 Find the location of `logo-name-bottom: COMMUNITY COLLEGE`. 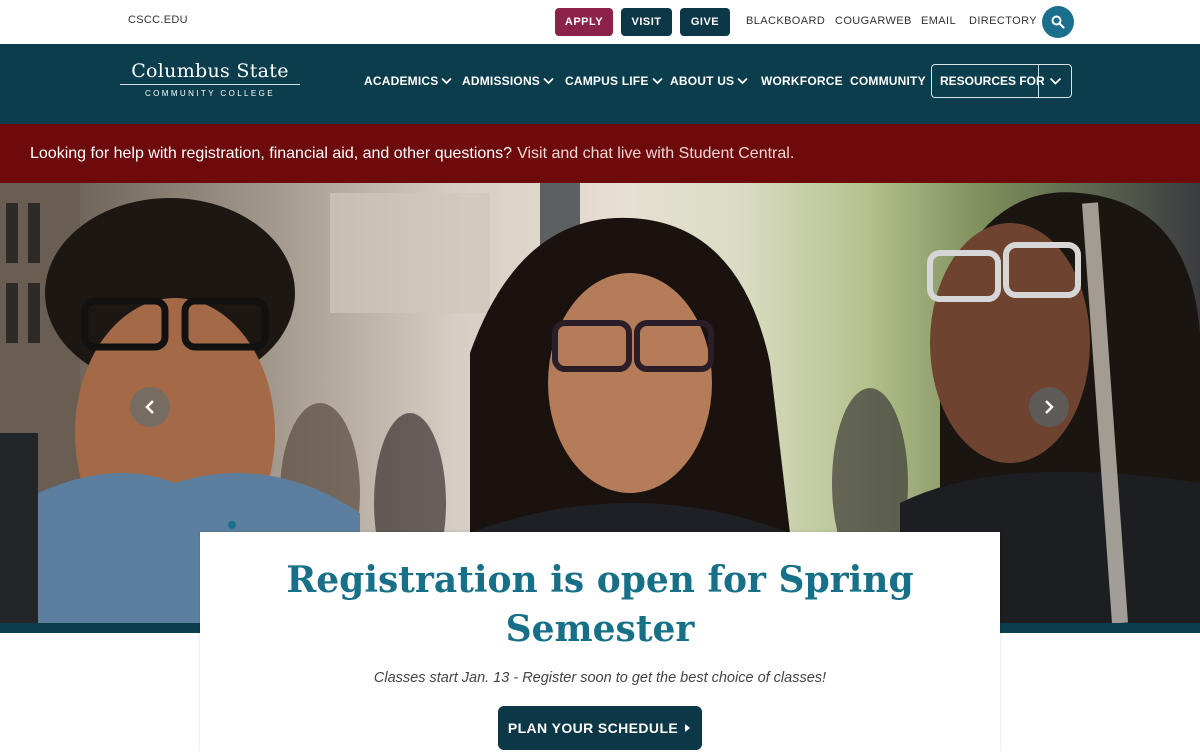

logo-name-bottom: COMMUNITY COLLEGE is located at coordinates (210, 93).